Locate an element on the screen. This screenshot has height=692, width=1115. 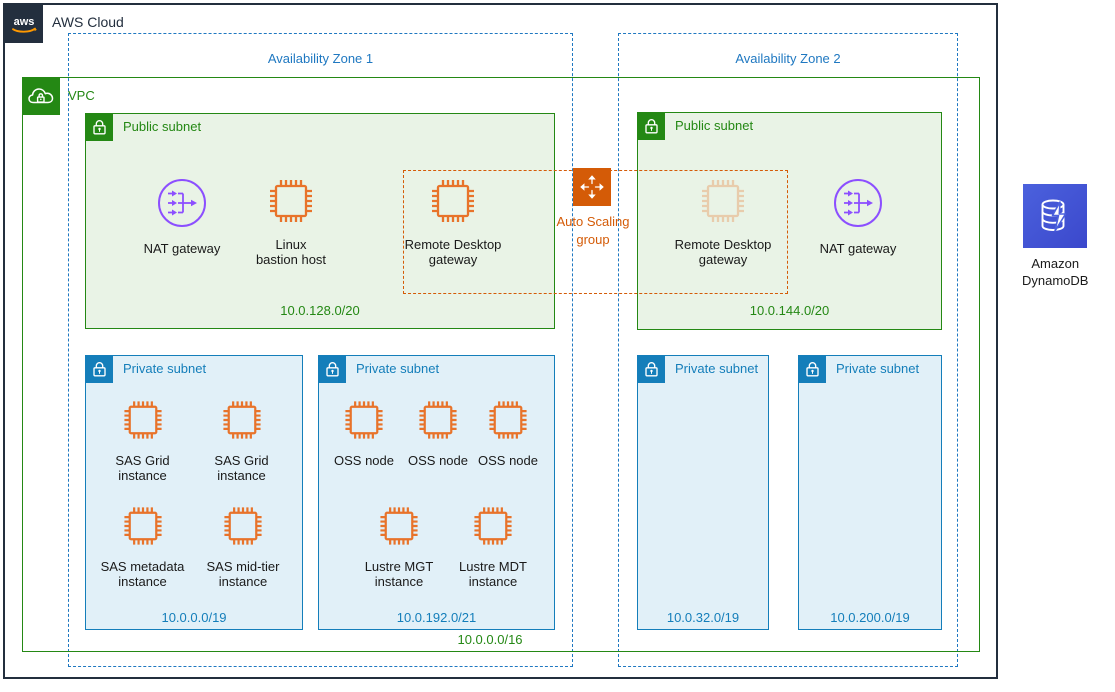
node-sas-grid-instance-2: SAS Grid instance is located at coordinates (241, 440).